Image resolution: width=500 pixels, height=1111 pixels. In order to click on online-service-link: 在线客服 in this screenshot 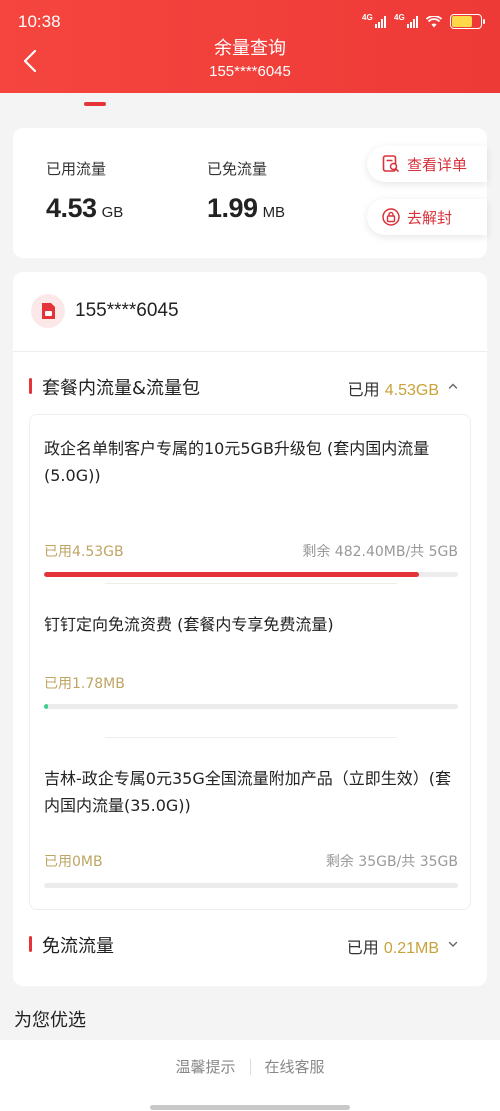, I will do `click(295, 1066)`.